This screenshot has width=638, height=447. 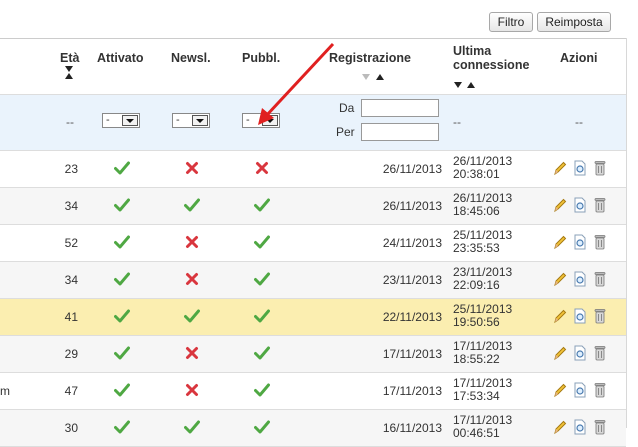 I want to click on age-sort-arrows, so click(x=69, y=72).